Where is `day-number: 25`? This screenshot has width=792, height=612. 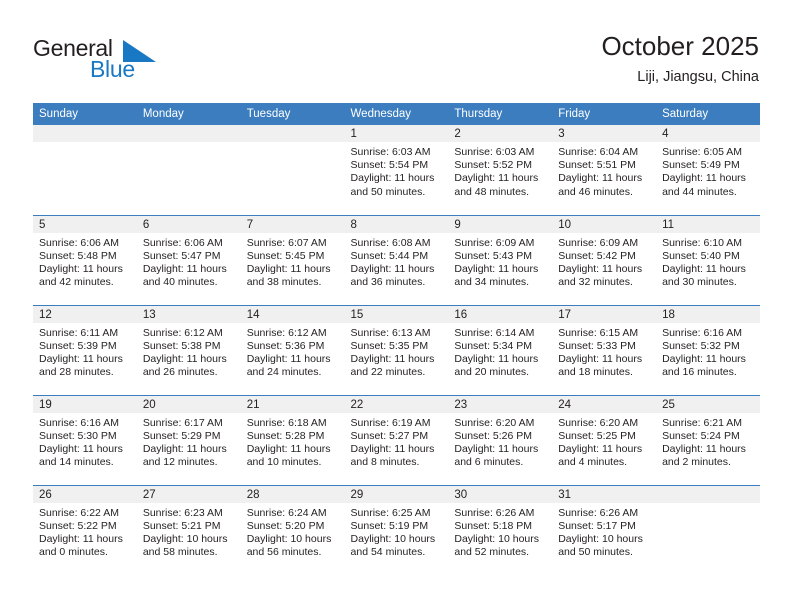 day-number: 25 is located at coordinates (708, 404).